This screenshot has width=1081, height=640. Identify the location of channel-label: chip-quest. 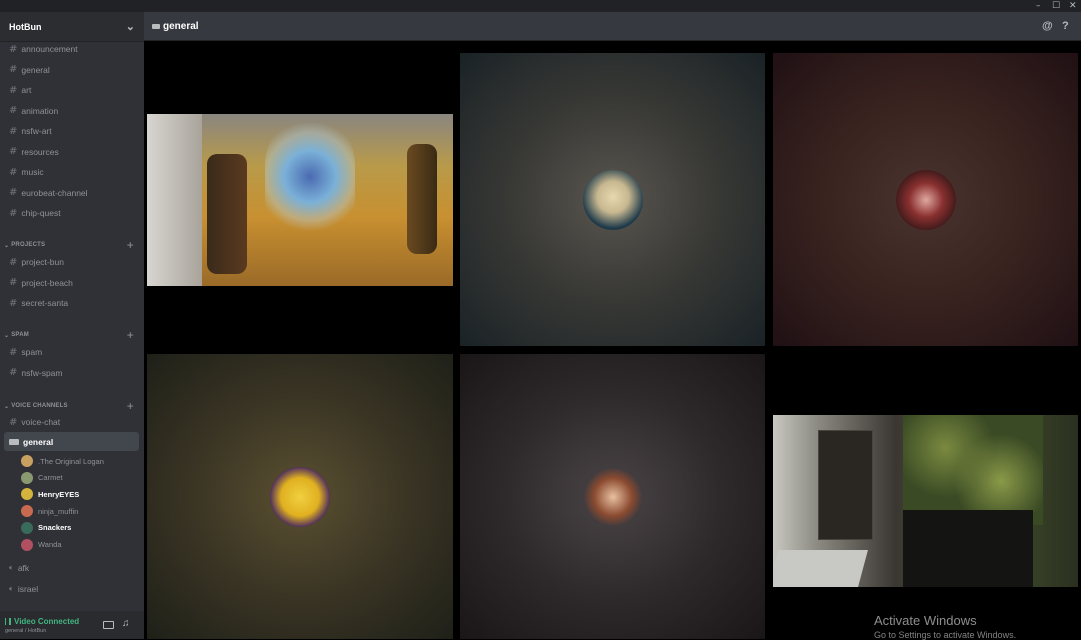
(41, 213).